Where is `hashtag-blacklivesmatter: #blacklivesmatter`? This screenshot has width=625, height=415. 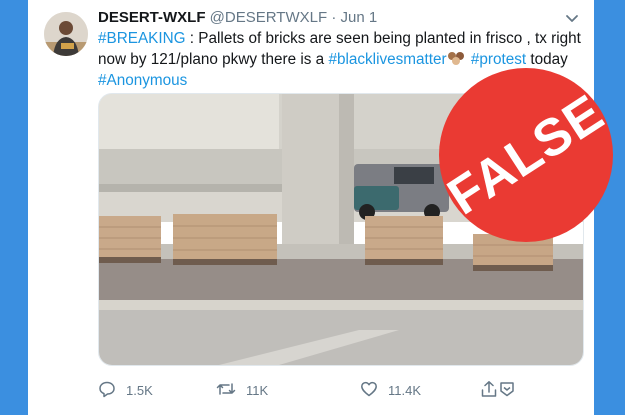 hashtag-blacklivesmatter: #blacklivesmatter is located at coordinates (387, 59).